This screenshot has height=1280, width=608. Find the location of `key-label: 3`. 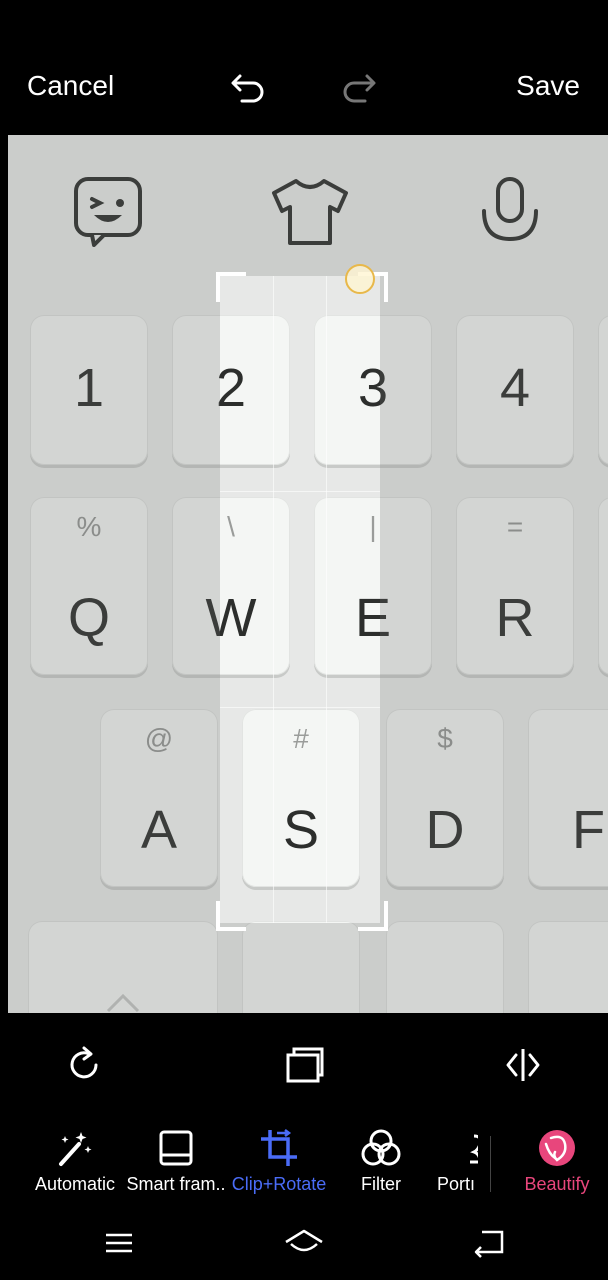

key-label: 3 is located at coordinates (368, 388).